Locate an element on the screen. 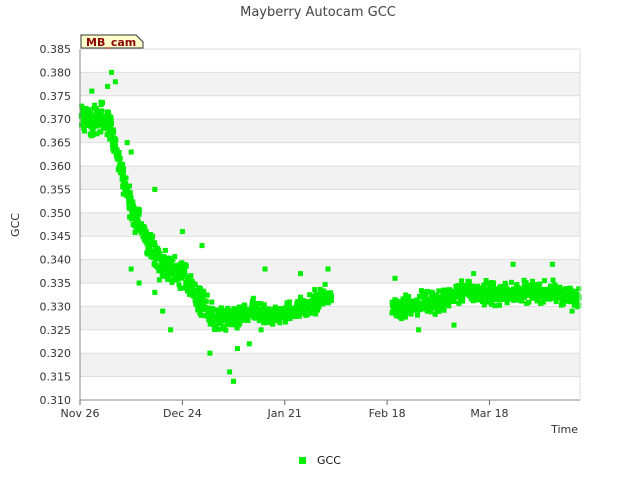  y-tick-label: 0.365 is located at coordinates (56, 143).